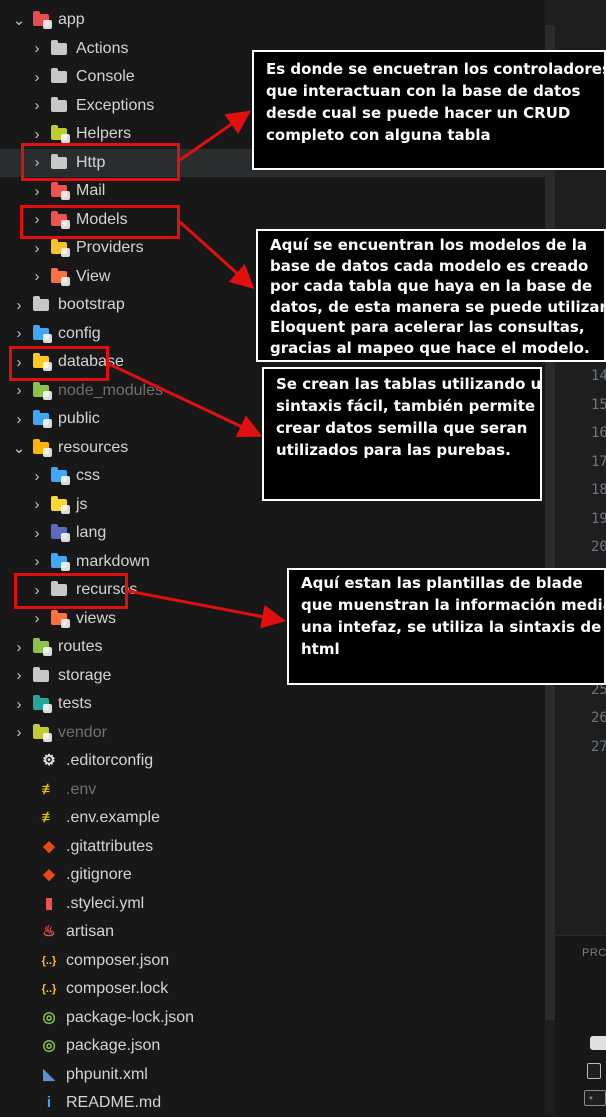 The height and width of the screenshot is (1117, 606). I want to click on highlight-views, so click(71, 591).